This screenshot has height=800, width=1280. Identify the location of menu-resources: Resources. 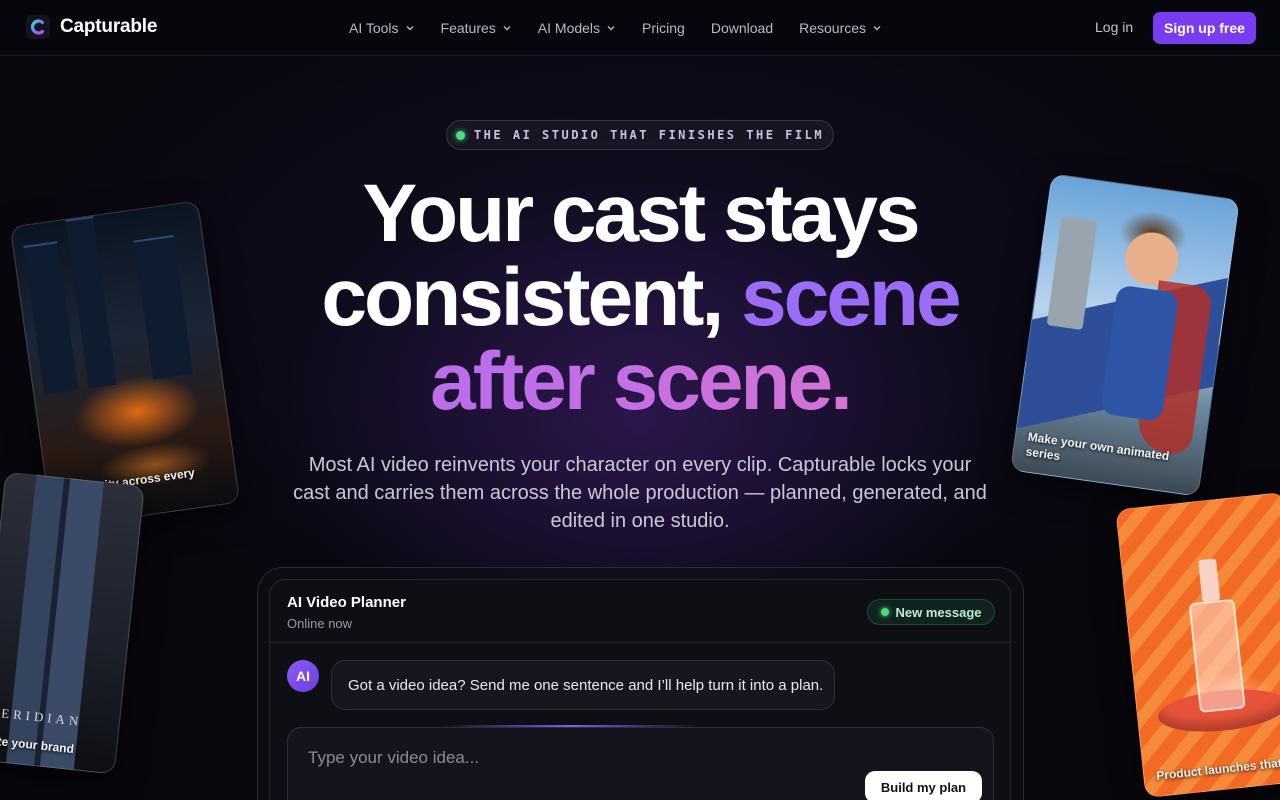
(840, 28).